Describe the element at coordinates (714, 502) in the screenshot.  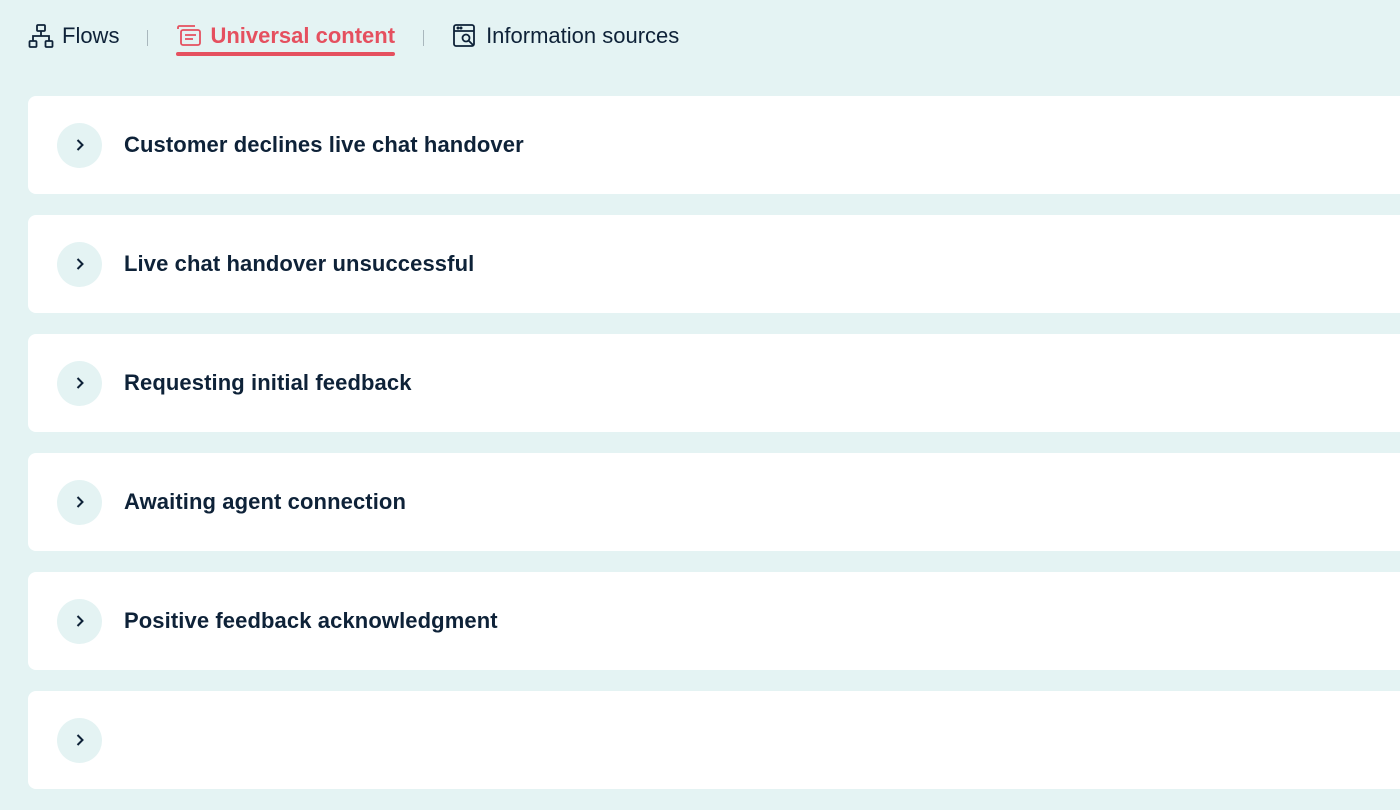
I see `list-item: Awaiting agent connection` at that location.